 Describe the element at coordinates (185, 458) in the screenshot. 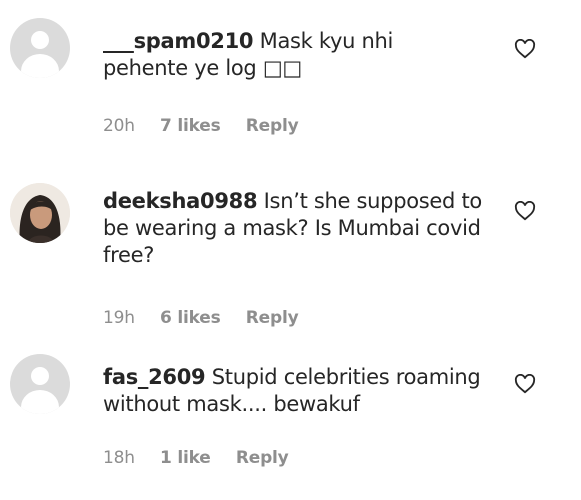

I see `comment-likes: 1 like` at that location.